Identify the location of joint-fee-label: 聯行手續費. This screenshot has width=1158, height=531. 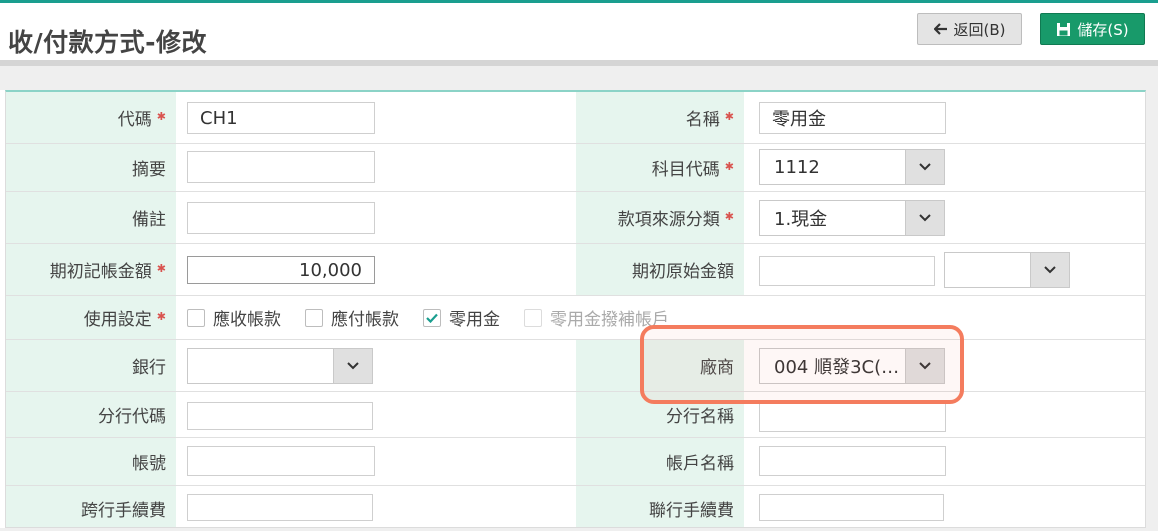
(660, 506).